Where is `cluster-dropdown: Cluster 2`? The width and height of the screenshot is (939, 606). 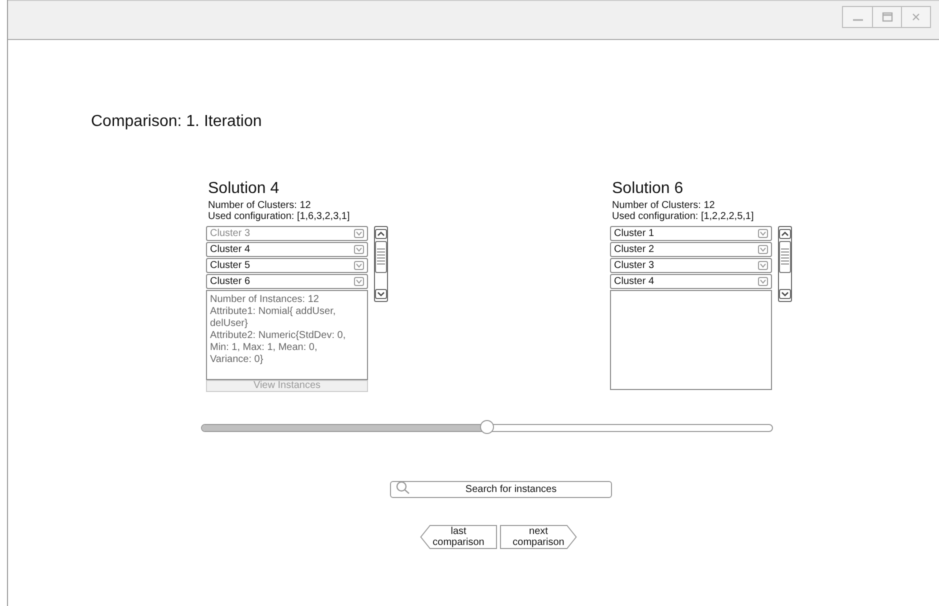
cluster-dropdown: Cluster 2 is located at coordinates (691, 249).